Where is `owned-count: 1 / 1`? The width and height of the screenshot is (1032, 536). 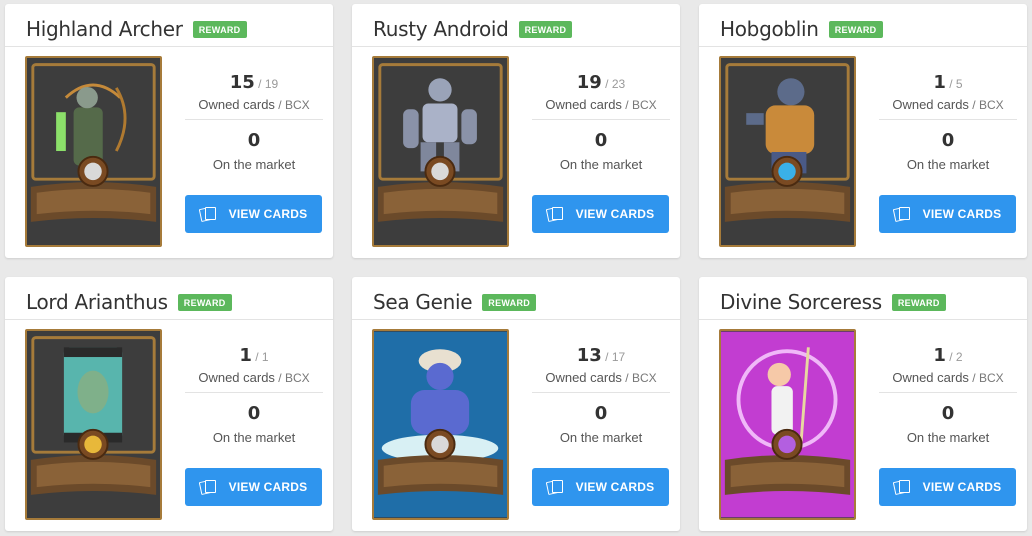
owned-count: 1 / 1 is located at coordinates (254, 355).